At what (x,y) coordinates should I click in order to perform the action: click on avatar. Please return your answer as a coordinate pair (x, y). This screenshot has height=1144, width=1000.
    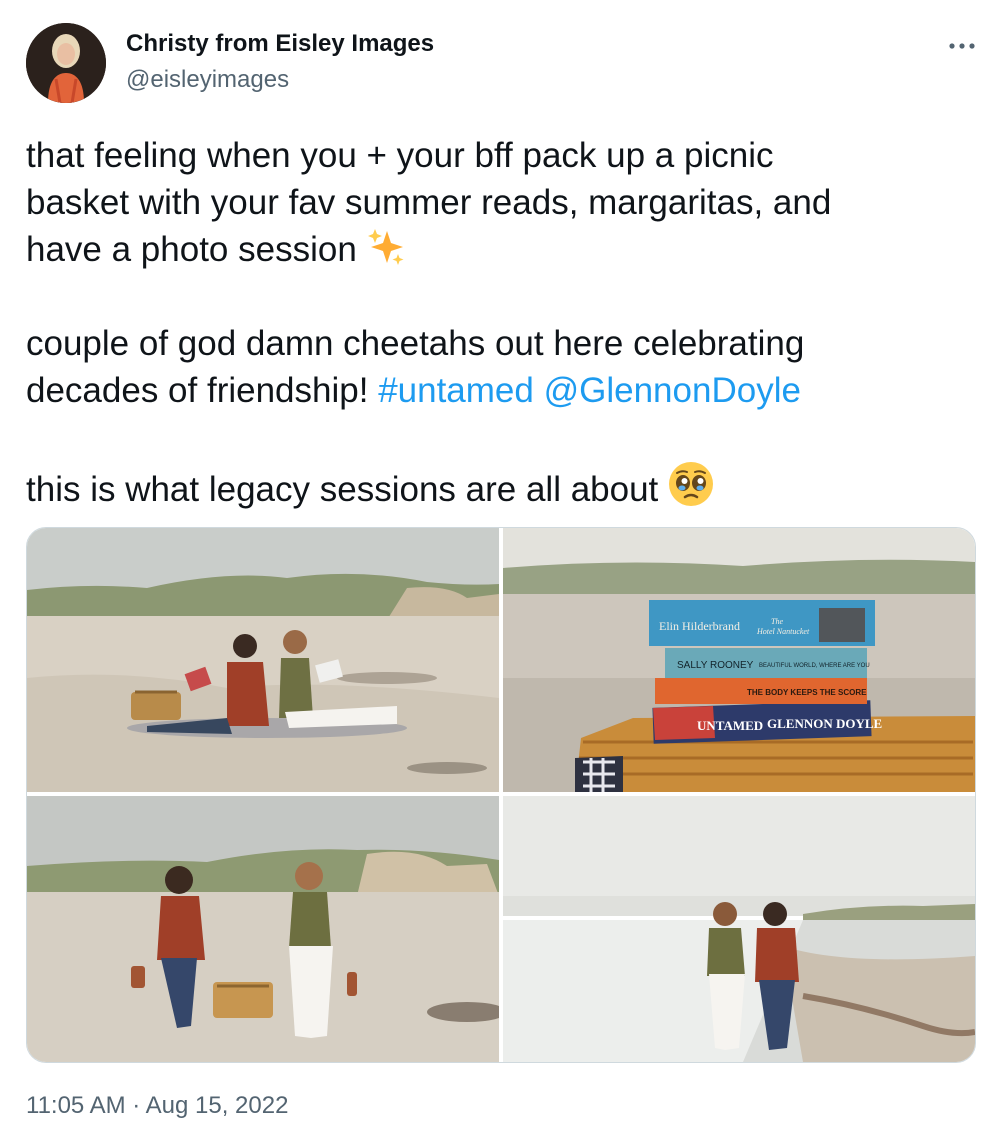
    Looking at the image, I should click on (66, 63).